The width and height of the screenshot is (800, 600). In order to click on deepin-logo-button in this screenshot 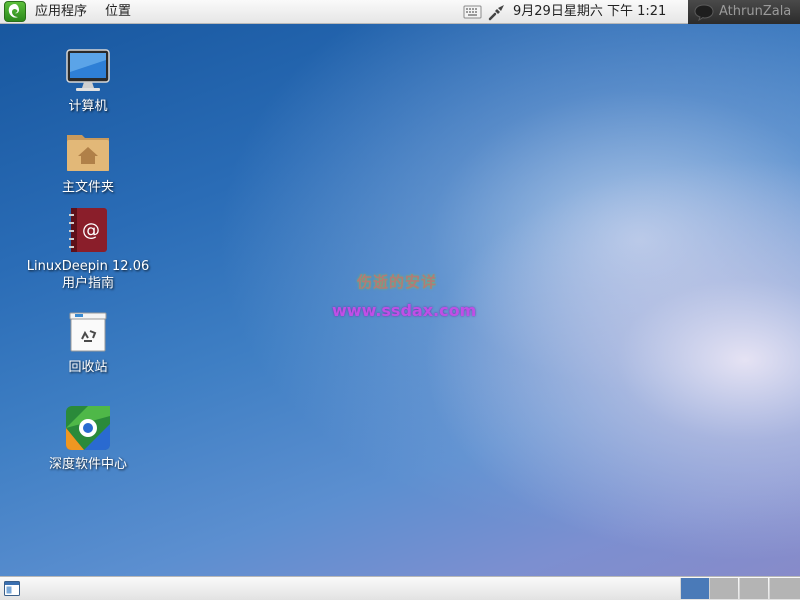, I will do `click(15, 11)`.